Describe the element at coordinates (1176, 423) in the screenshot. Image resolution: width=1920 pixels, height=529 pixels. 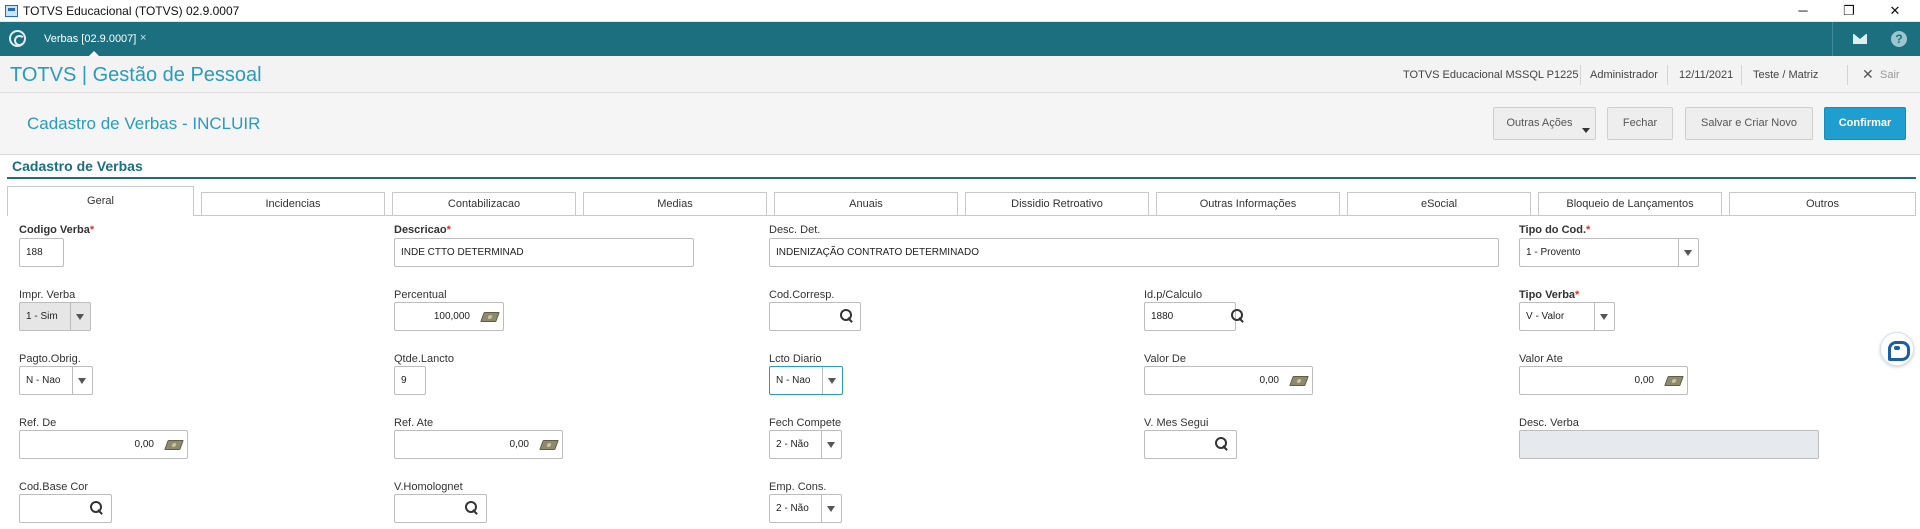
I see `v-mes-segui-label: V. Mes Segui` at that location.